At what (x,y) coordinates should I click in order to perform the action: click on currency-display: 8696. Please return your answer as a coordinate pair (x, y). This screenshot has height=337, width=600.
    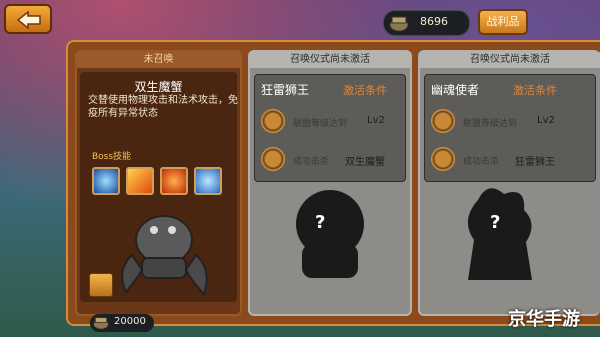
    Looking at the image, I should click on (426, 23).